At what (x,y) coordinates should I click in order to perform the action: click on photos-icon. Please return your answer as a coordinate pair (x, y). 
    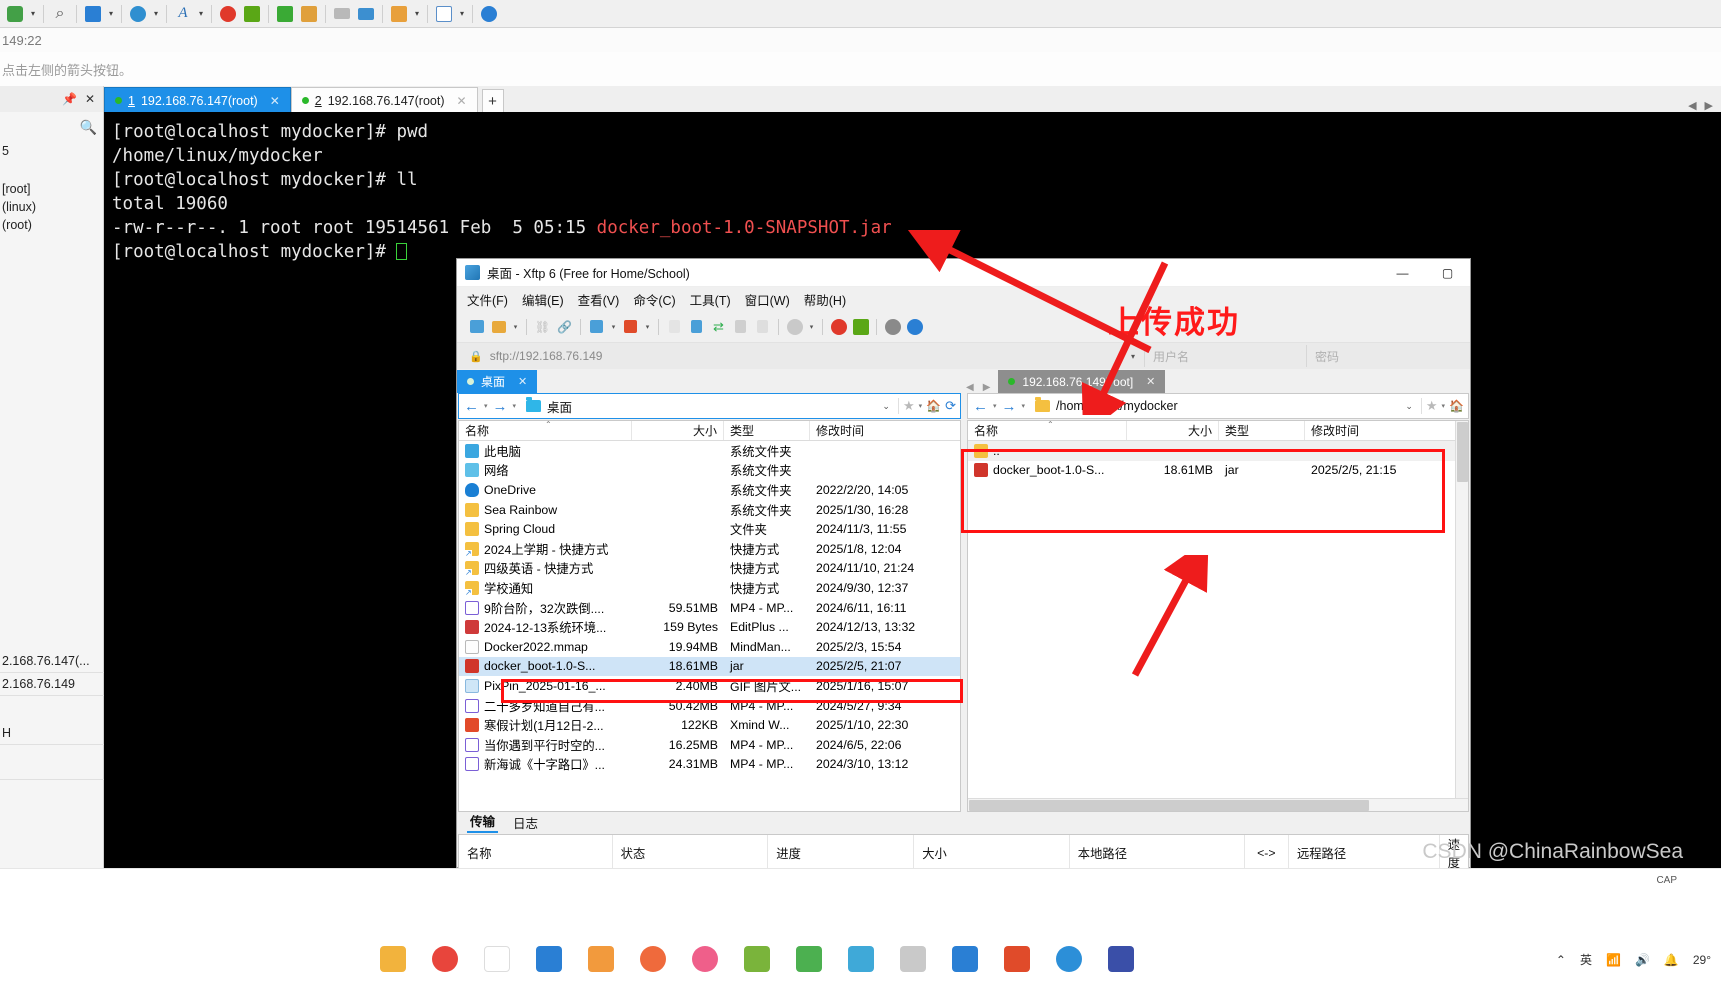
    Looking at the image, I should click on (601, 959).